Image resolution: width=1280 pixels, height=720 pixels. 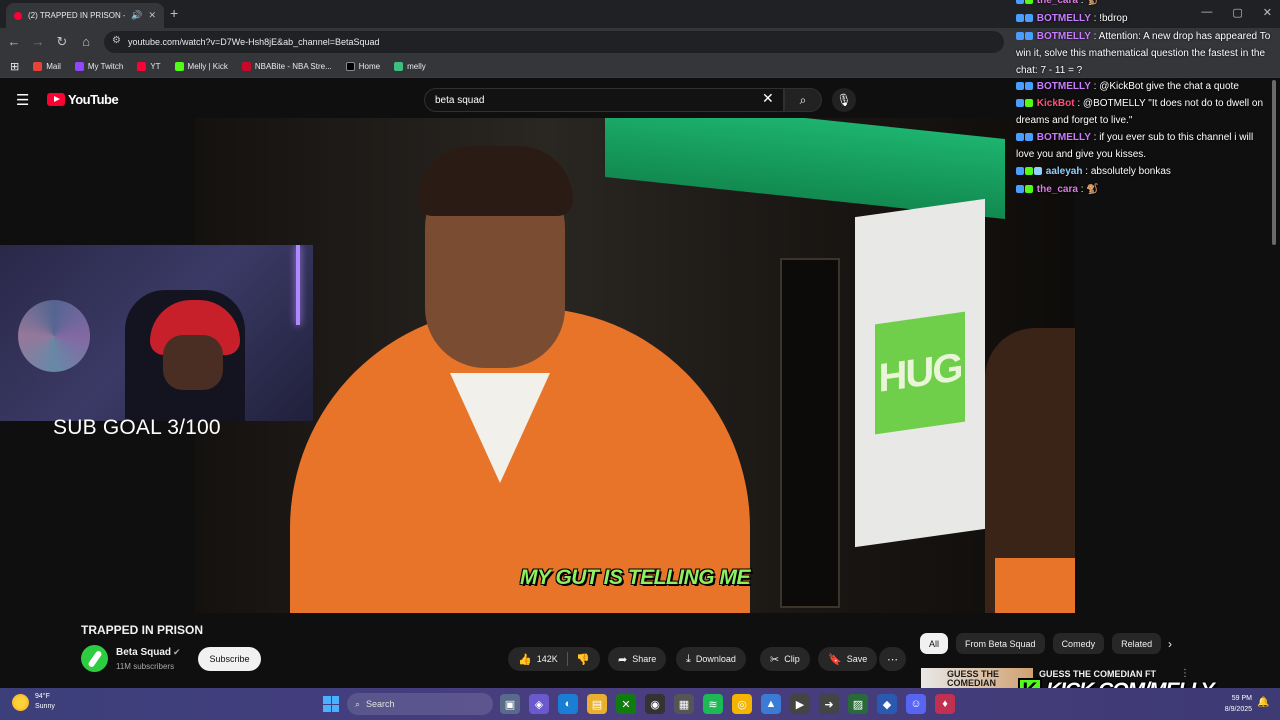 I want to click on search-input: beta squad, so click(x=604, y=100).